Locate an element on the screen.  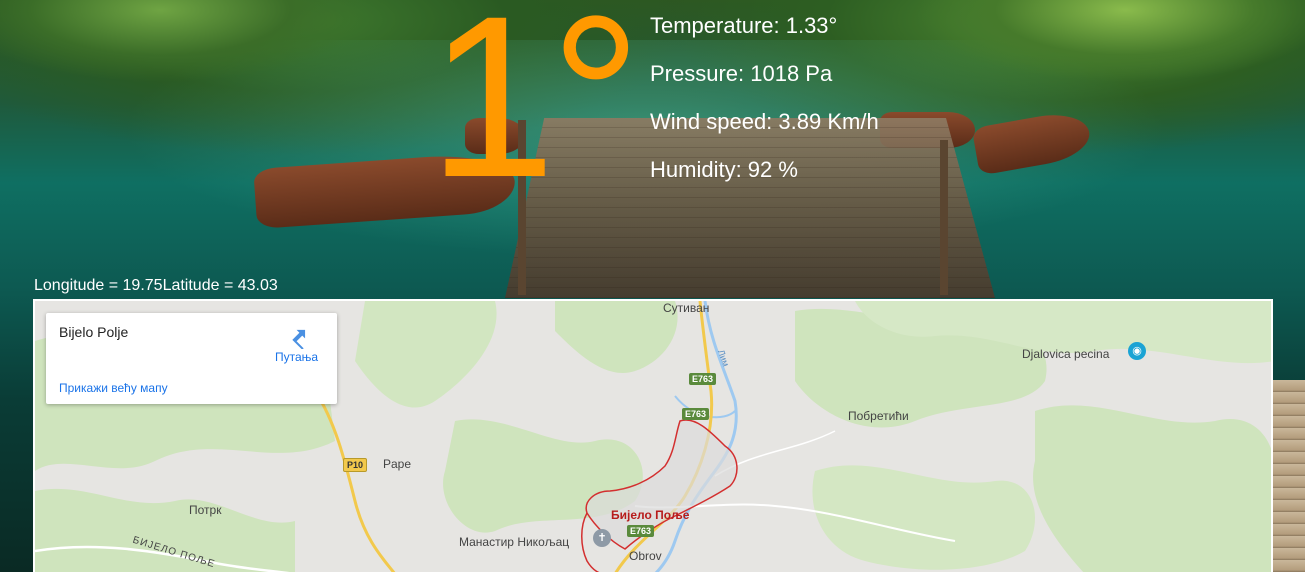
city-label: Бијело Поље is located at coordinates (650, 515).